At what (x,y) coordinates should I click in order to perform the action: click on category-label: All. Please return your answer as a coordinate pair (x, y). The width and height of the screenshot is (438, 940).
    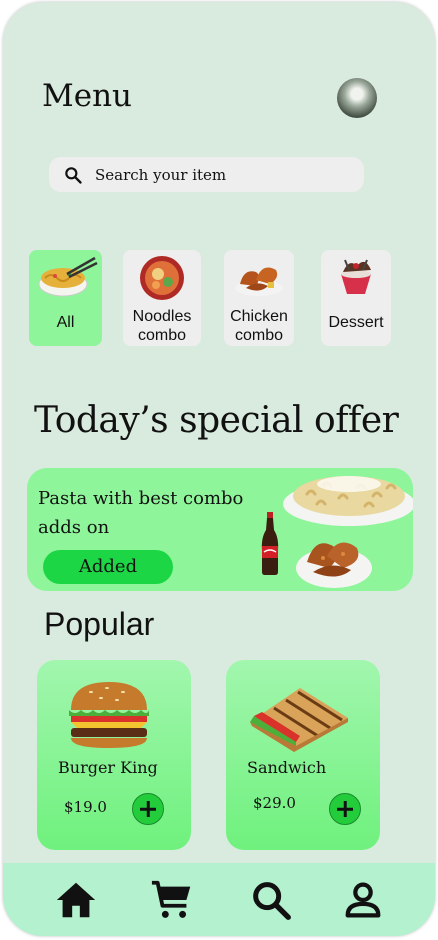
    Looking at the image, I should click on (65, 322).